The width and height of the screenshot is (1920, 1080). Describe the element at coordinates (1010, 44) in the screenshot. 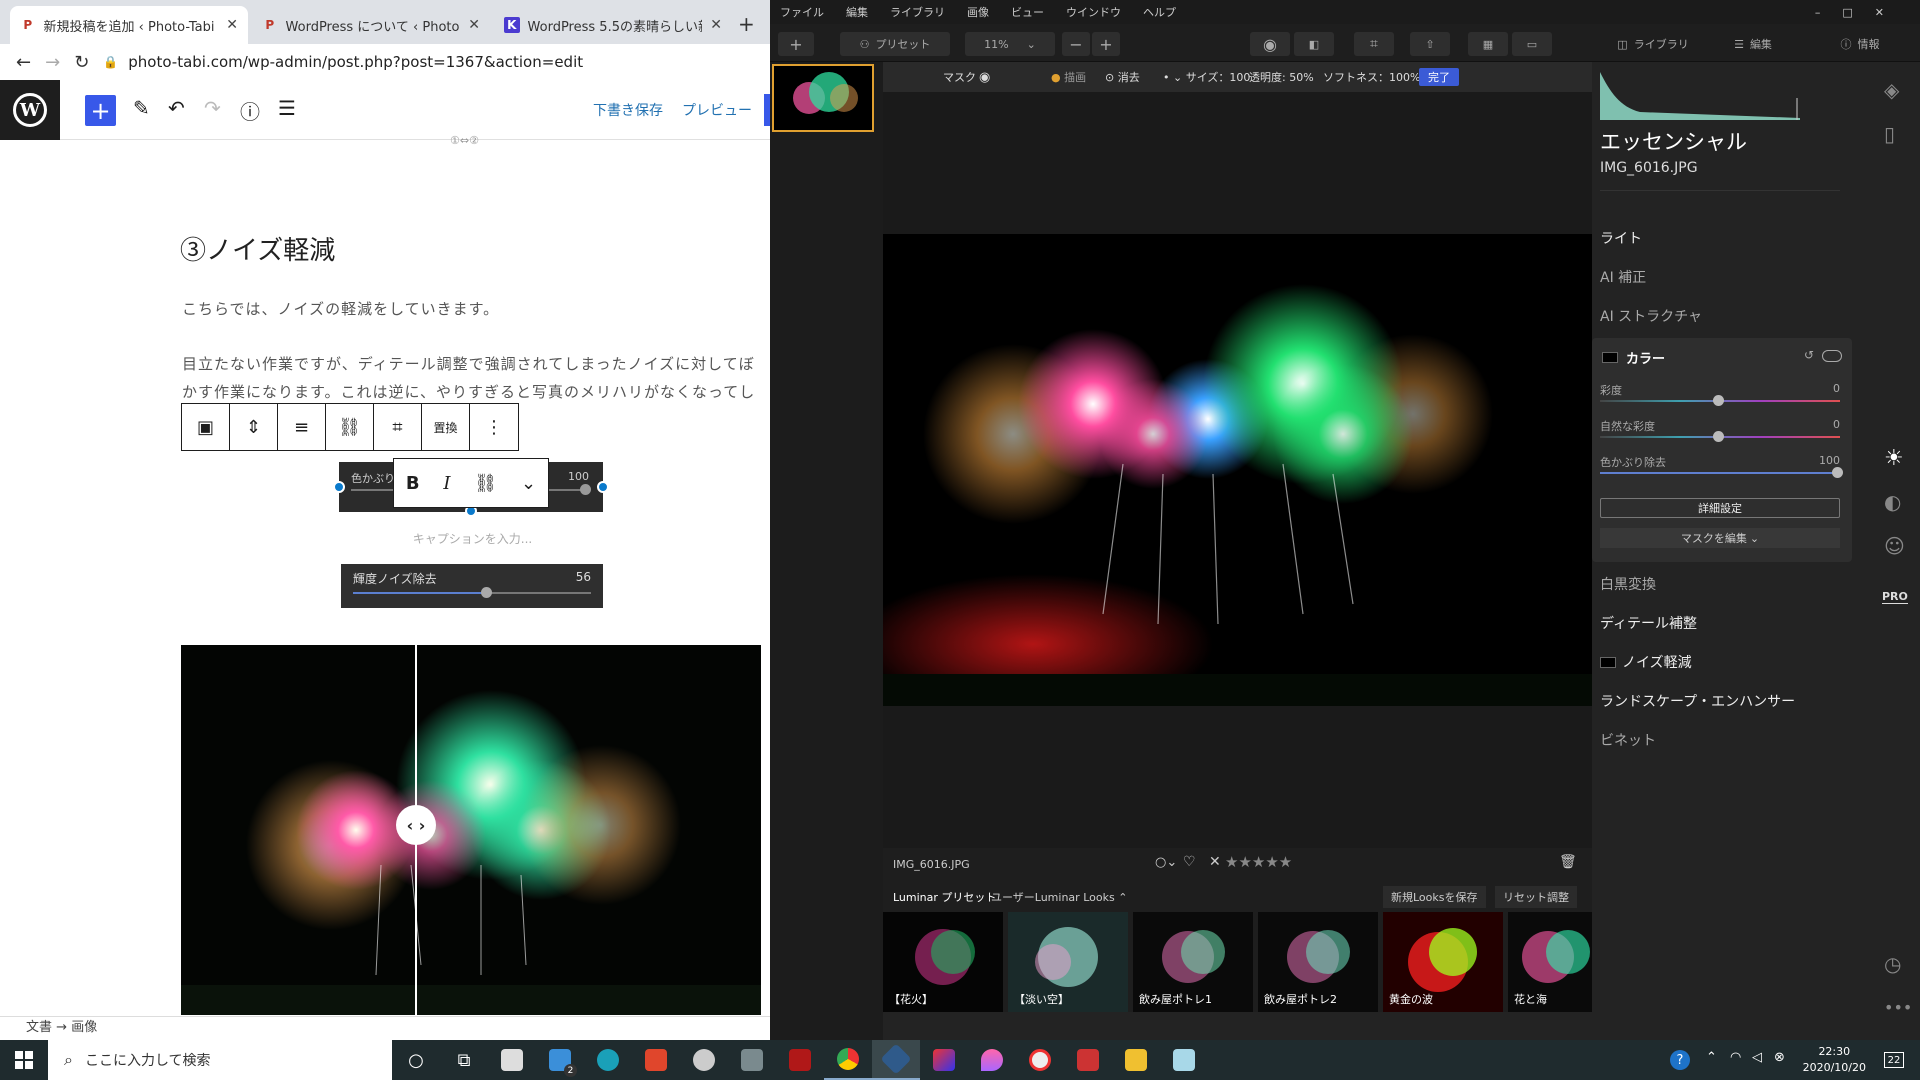

I see `zoom-select: 11% ⌄` at that location.